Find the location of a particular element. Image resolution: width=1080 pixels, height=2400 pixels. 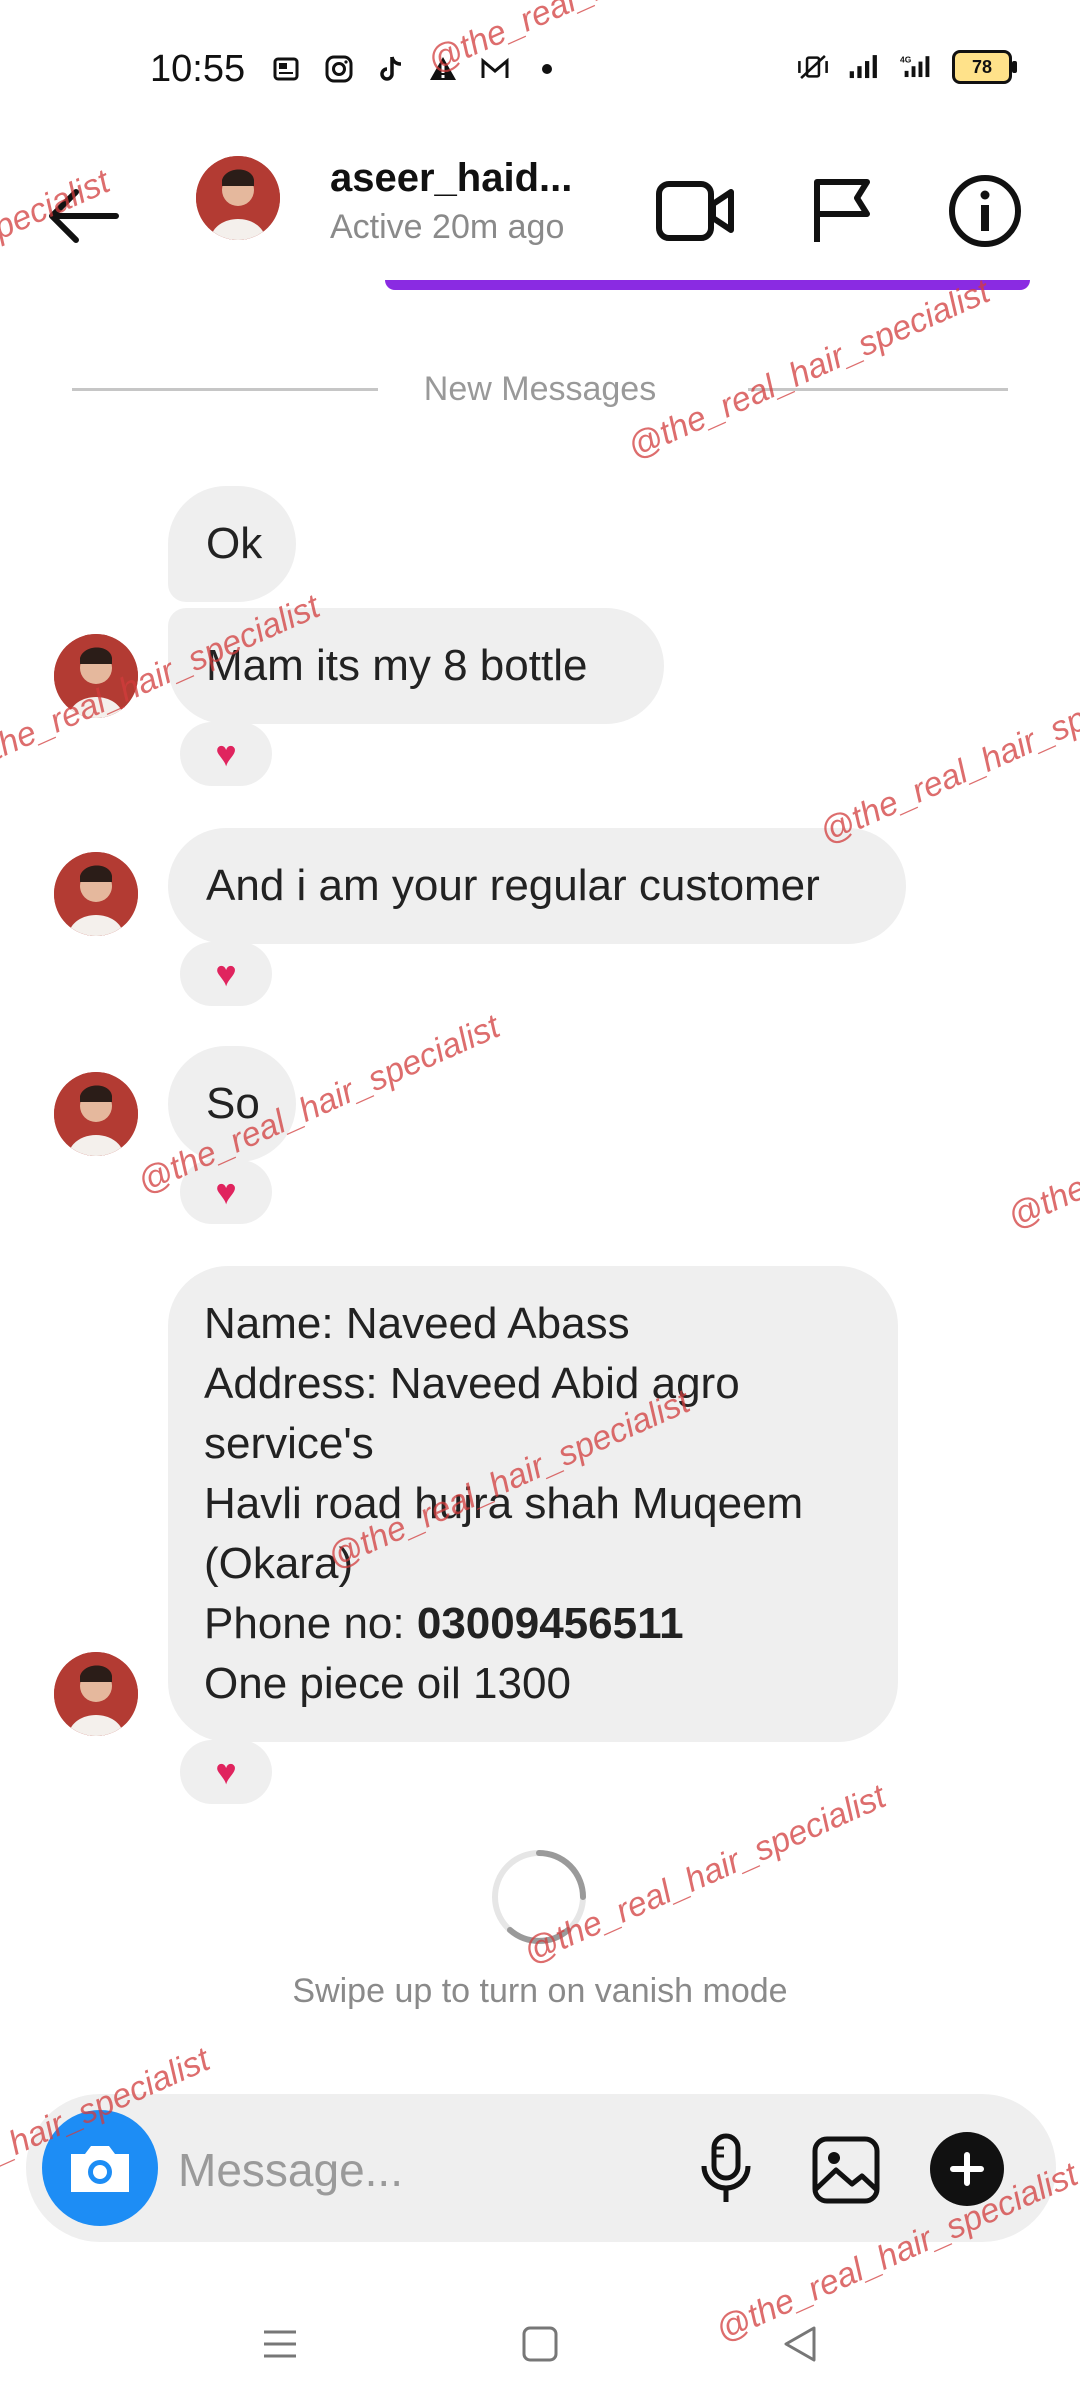

status-bar: 10:55 4G 78 is located at coordinates (540, 70).